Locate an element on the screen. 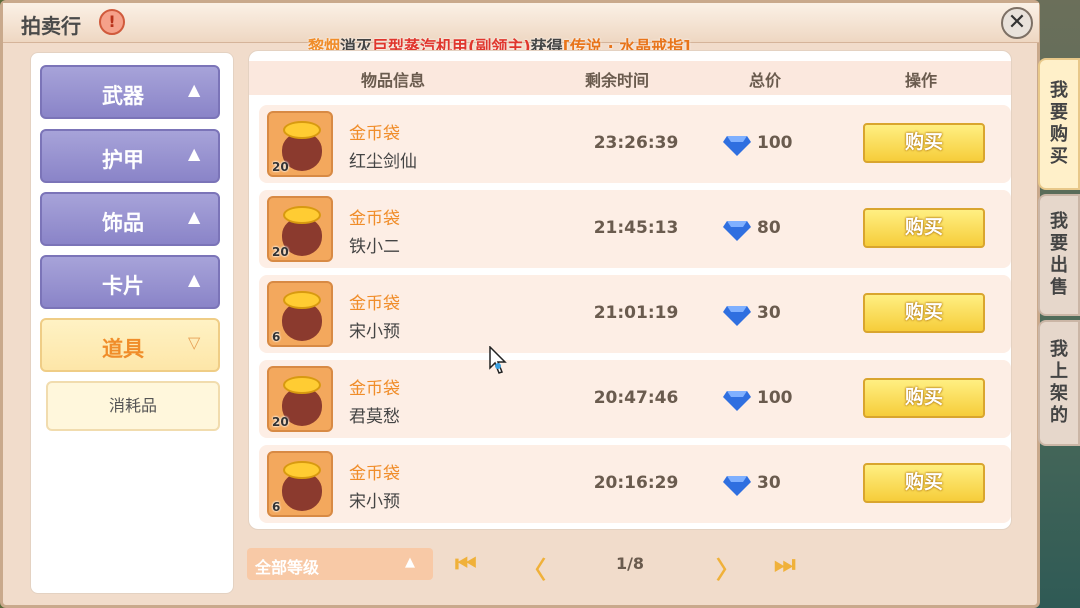 Image resolution: width=1080 pixels, height=608 pixels. category-armor: 护甲 ▲ is located at coordinates (130, 156).